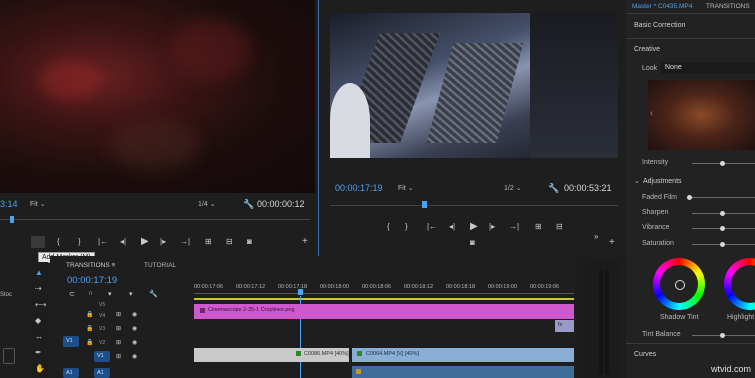  Describe the element at coordinates (722, 228) in the screenshot. I see `vibrance-knob` at that location.